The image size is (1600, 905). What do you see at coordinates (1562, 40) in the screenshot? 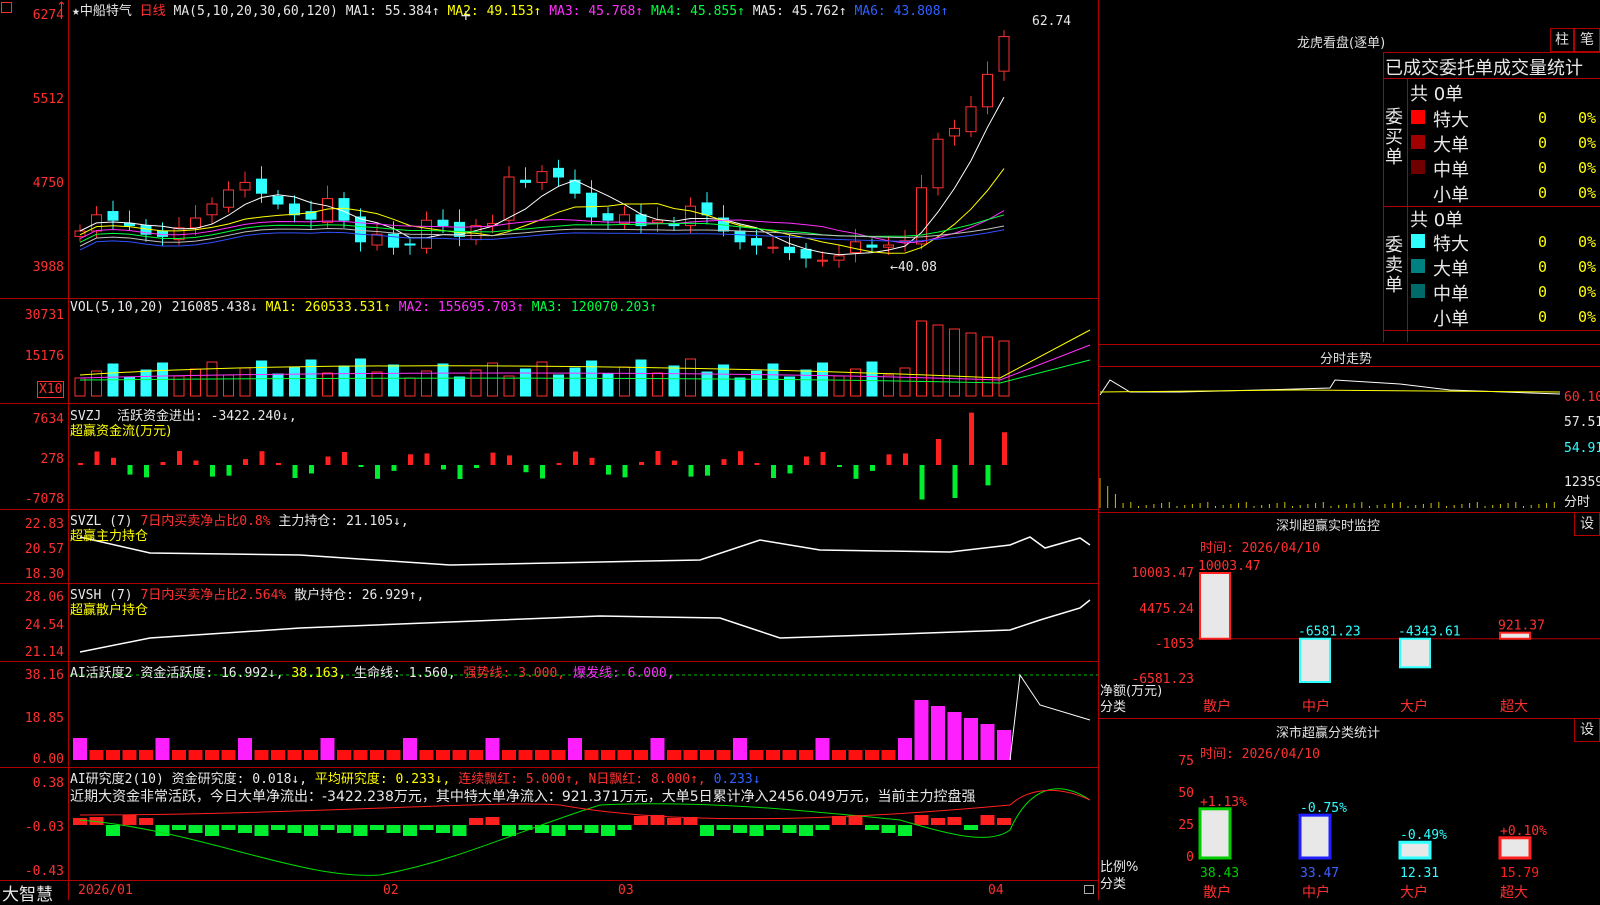
I see `bar-view-button: 柱` at bounding box center [1562, 40].